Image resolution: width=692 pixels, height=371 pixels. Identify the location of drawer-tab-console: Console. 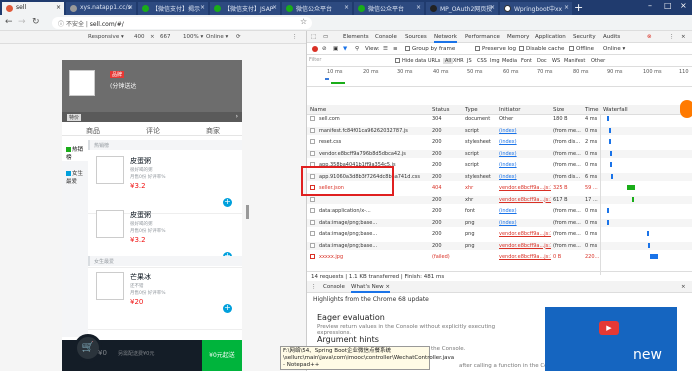
(334, 287).